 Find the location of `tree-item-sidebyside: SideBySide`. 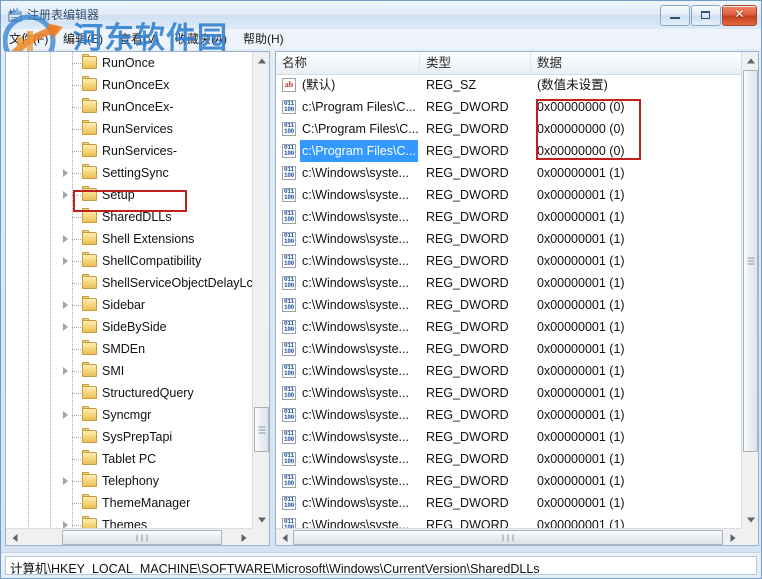

tree-item-sidebyside: SideBySide is located at coordinates (129, 327).